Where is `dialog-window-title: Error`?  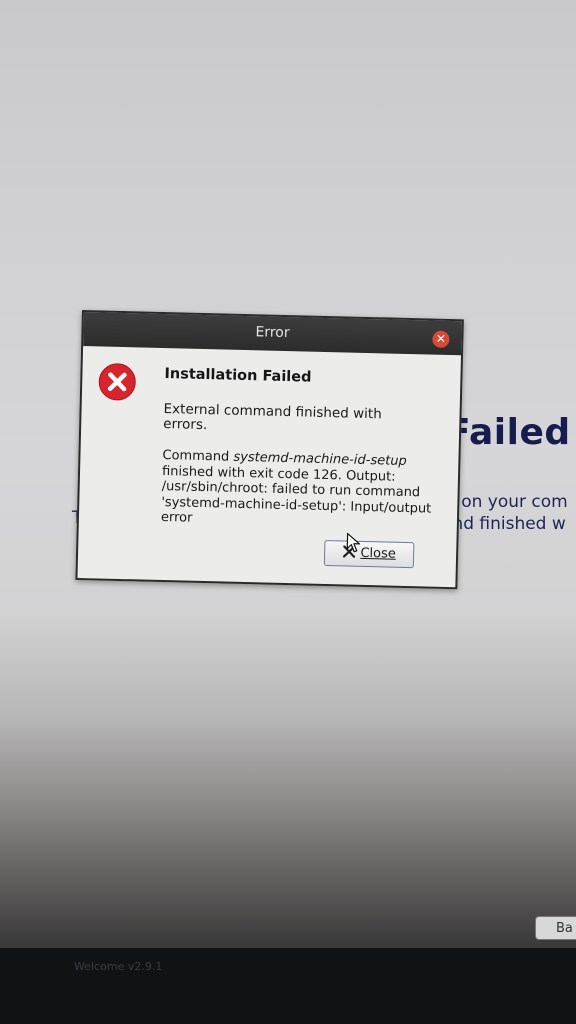
dialog-window-title: Error is located at coordinates (272, 333).